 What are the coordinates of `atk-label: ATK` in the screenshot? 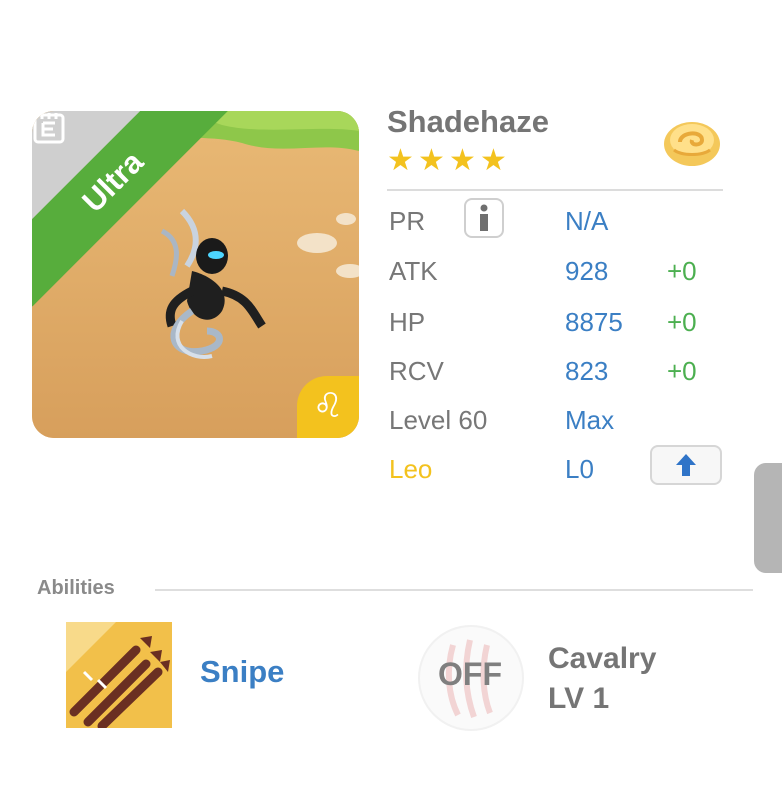 It's located at (413, 271).